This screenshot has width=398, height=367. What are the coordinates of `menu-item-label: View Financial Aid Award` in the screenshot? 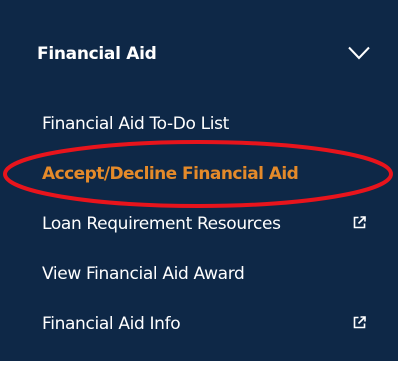 It's located at (143, 274).